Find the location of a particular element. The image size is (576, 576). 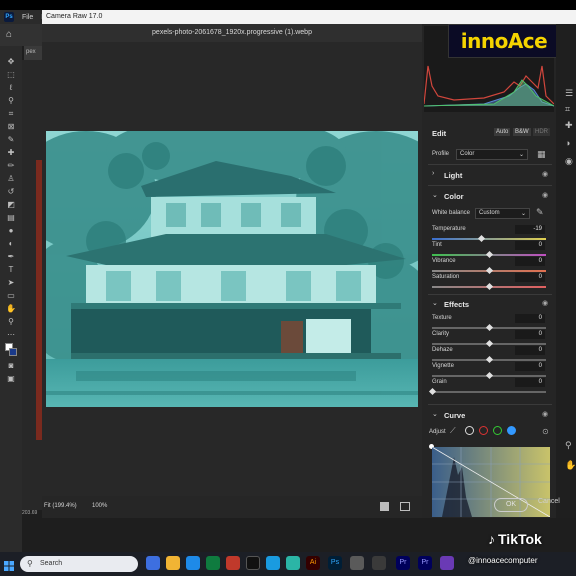

screen-mode-icon: ▣ is located at coordinates (11, 378).